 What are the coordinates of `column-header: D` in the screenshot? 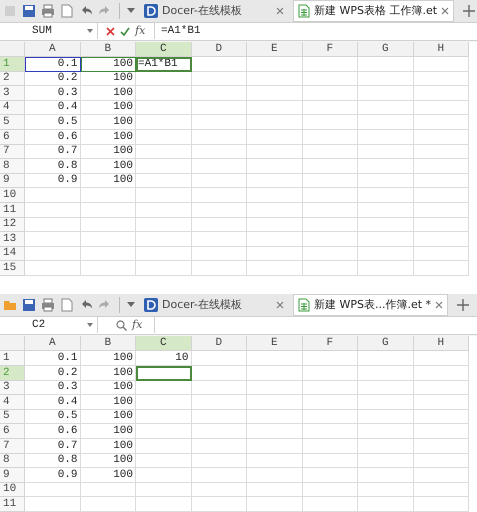 It's located at (219, 344).